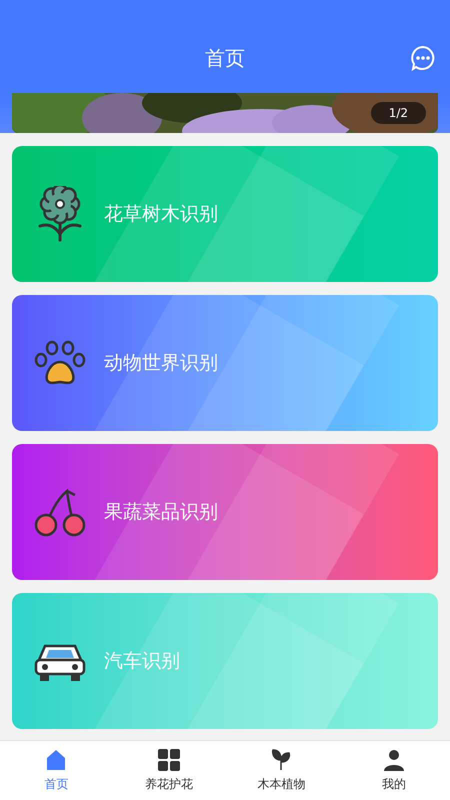 This screenshot has height=800, width=450. Describe the element at coordinates (60, 512) in the screenshot. I see `cherry-icon` at that location.